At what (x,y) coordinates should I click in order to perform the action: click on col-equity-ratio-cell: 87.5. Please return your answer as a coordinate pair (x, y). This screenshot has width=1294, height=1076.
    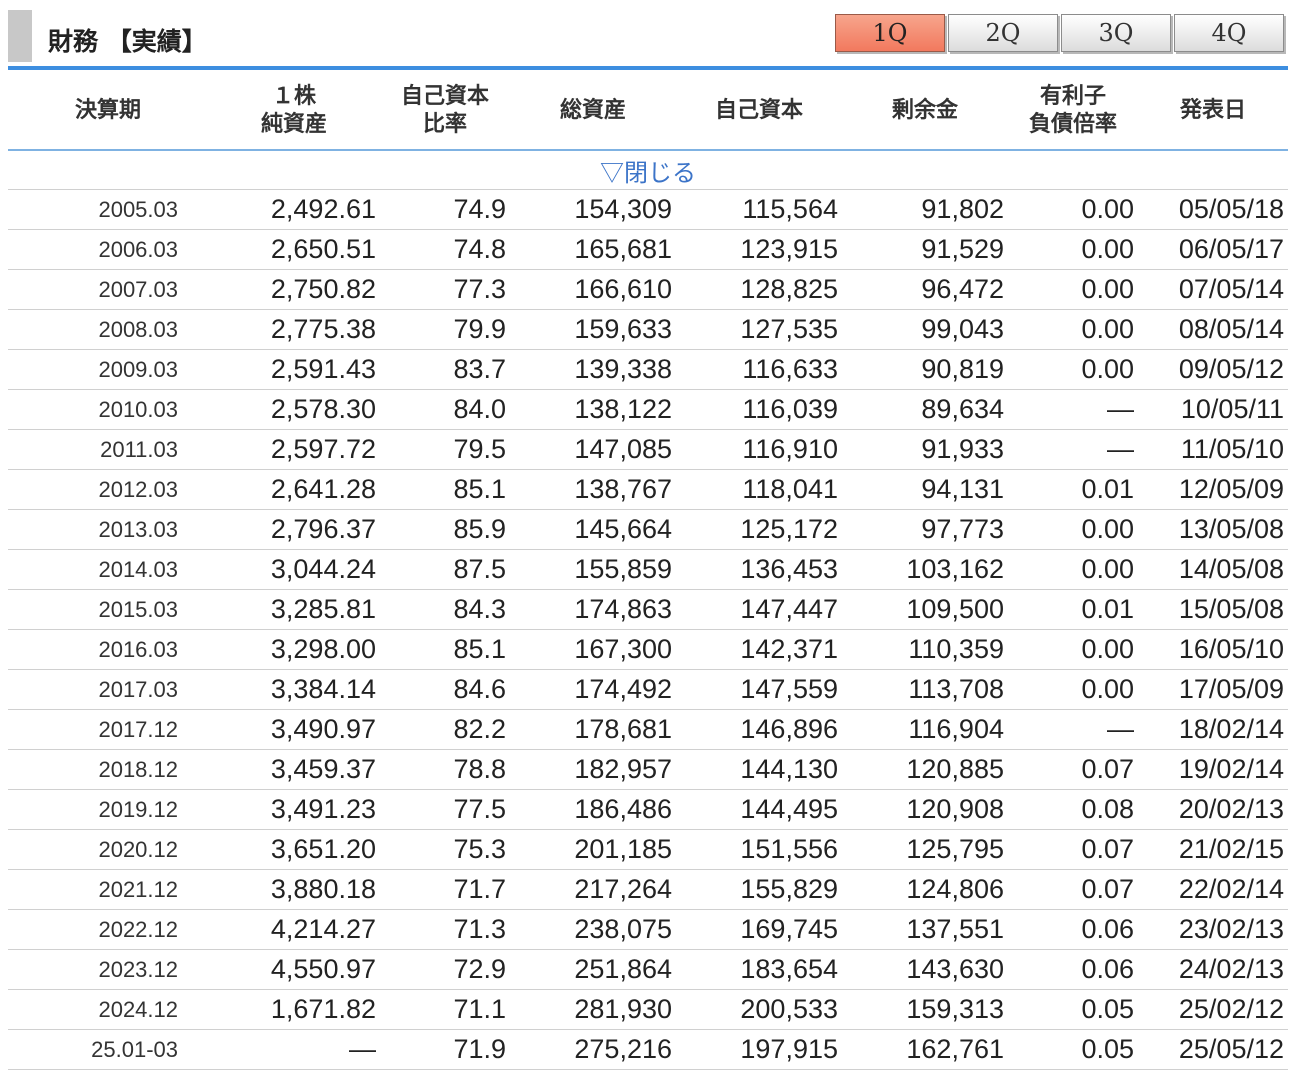
    Looking at the image, I should click on (445, 569).